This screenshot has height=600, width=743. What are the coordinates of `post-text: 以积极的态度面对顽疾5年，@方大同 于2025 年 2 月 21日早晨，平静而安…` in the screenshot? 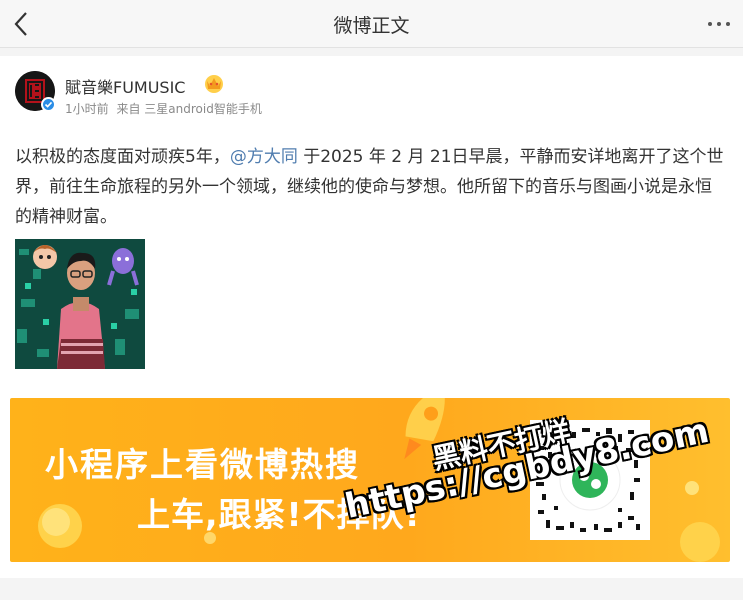 It's located at (371, 187).